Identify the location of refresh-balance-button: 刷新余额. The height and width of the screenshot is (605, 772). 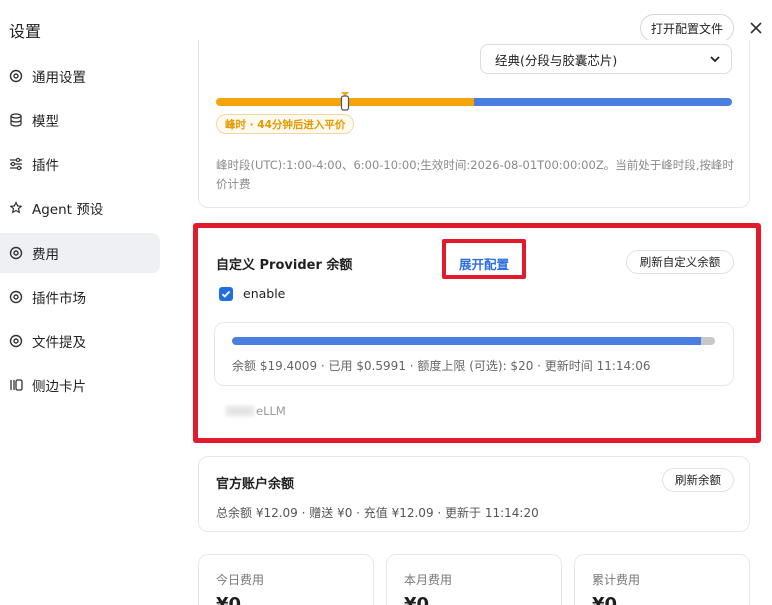
(698, 480).